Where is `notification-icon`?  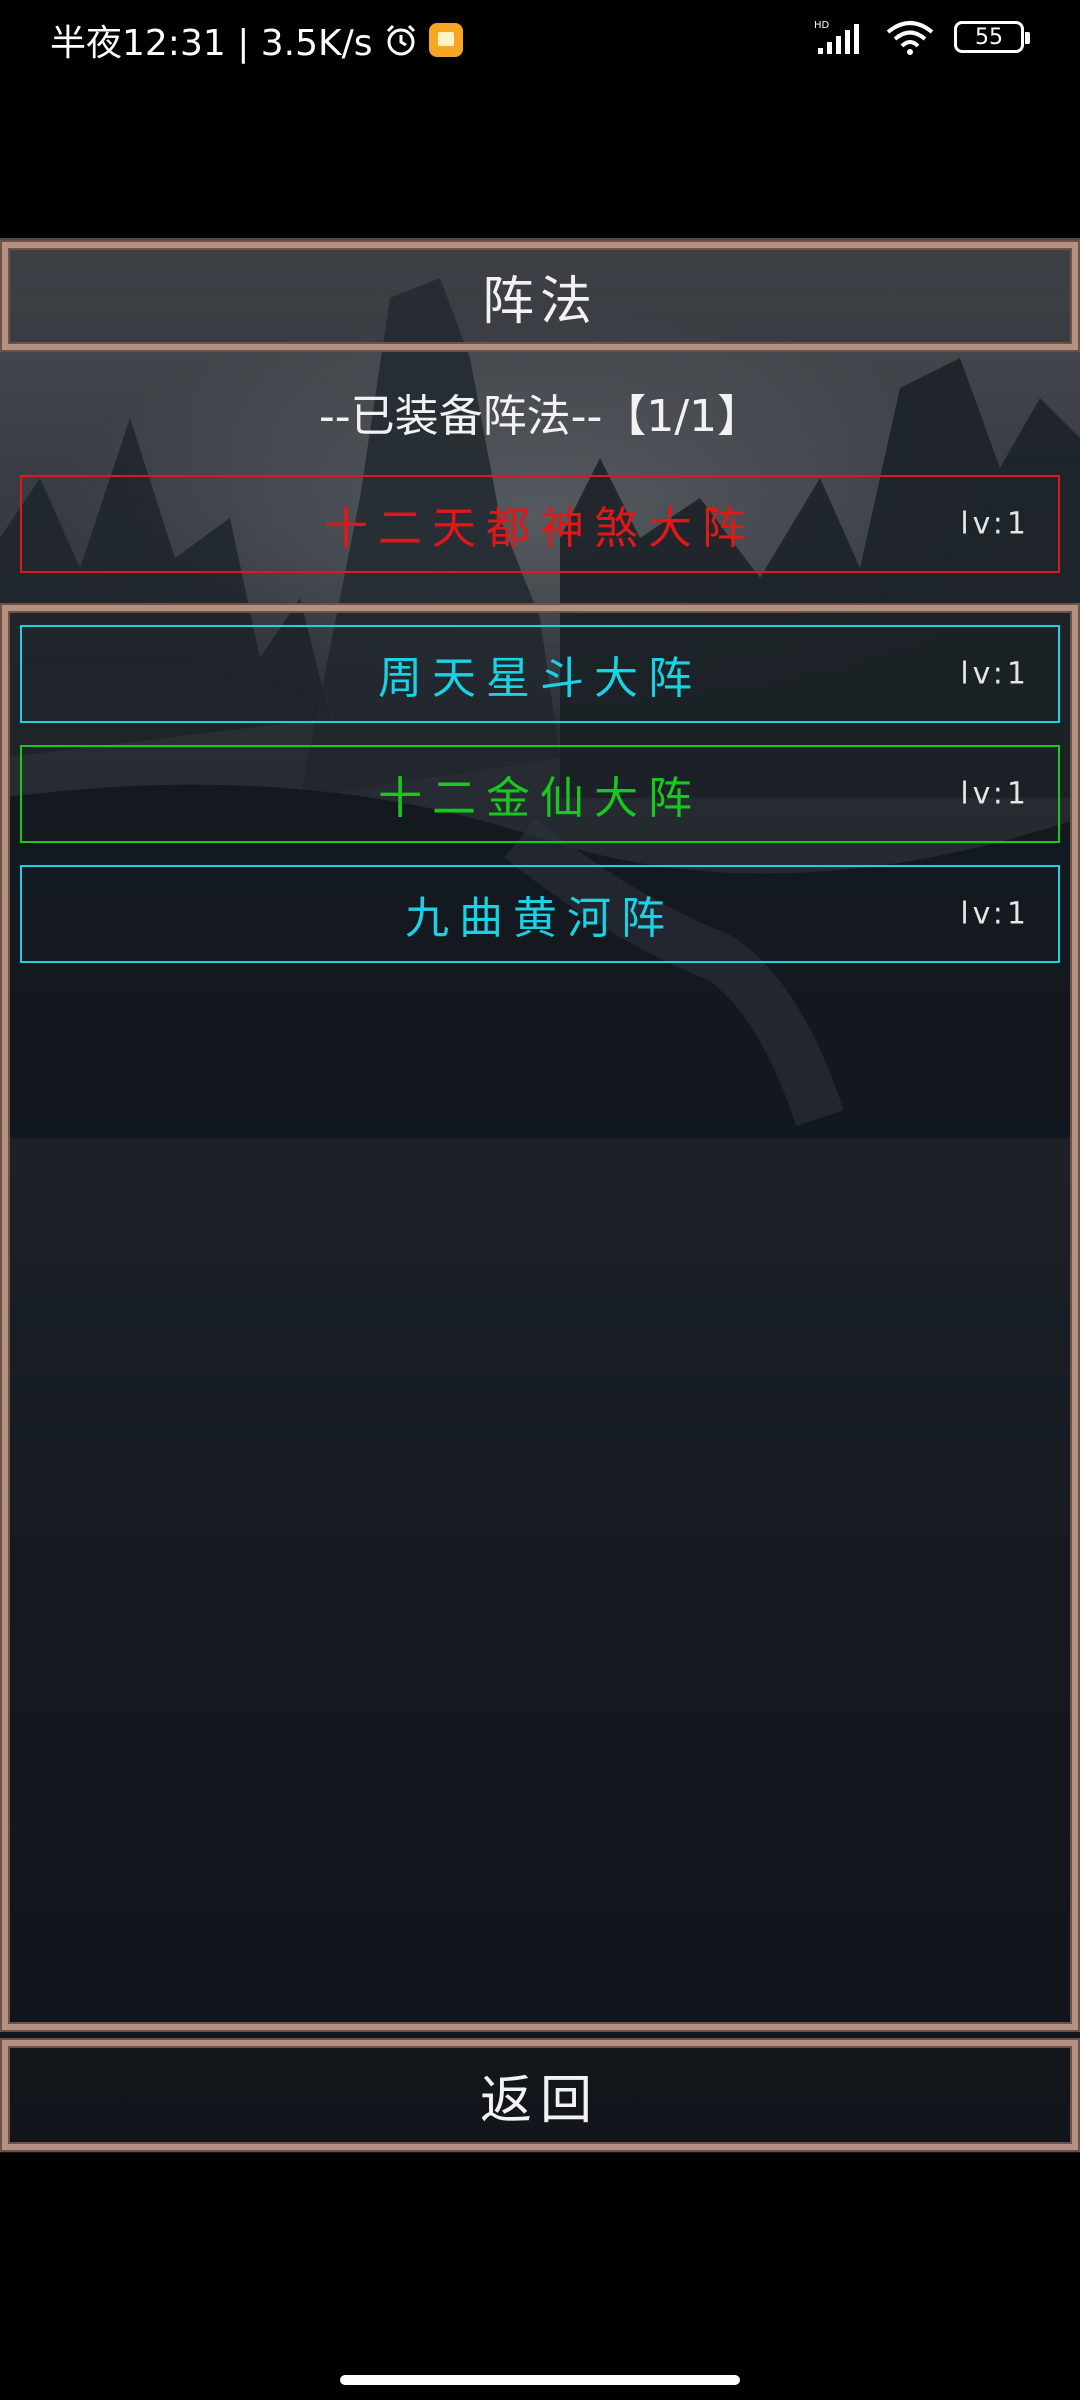
notification-icon is located at coordinates (445, 40).